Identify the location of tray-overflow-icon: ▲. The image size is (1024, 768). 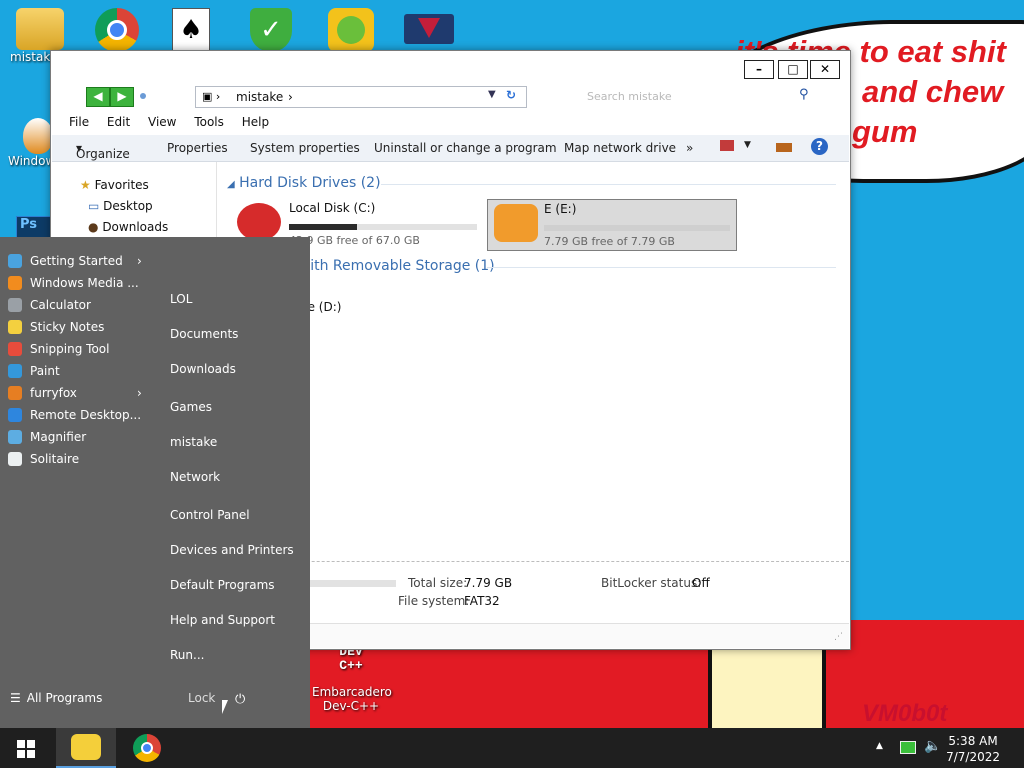
(879, 746).